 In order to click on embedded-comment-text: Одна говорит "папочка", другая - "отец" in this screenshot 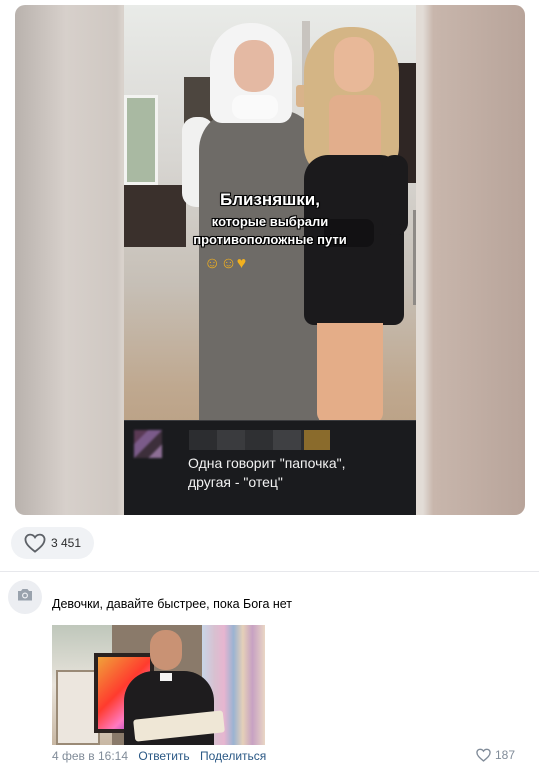, I will do `click(298, 473)`.